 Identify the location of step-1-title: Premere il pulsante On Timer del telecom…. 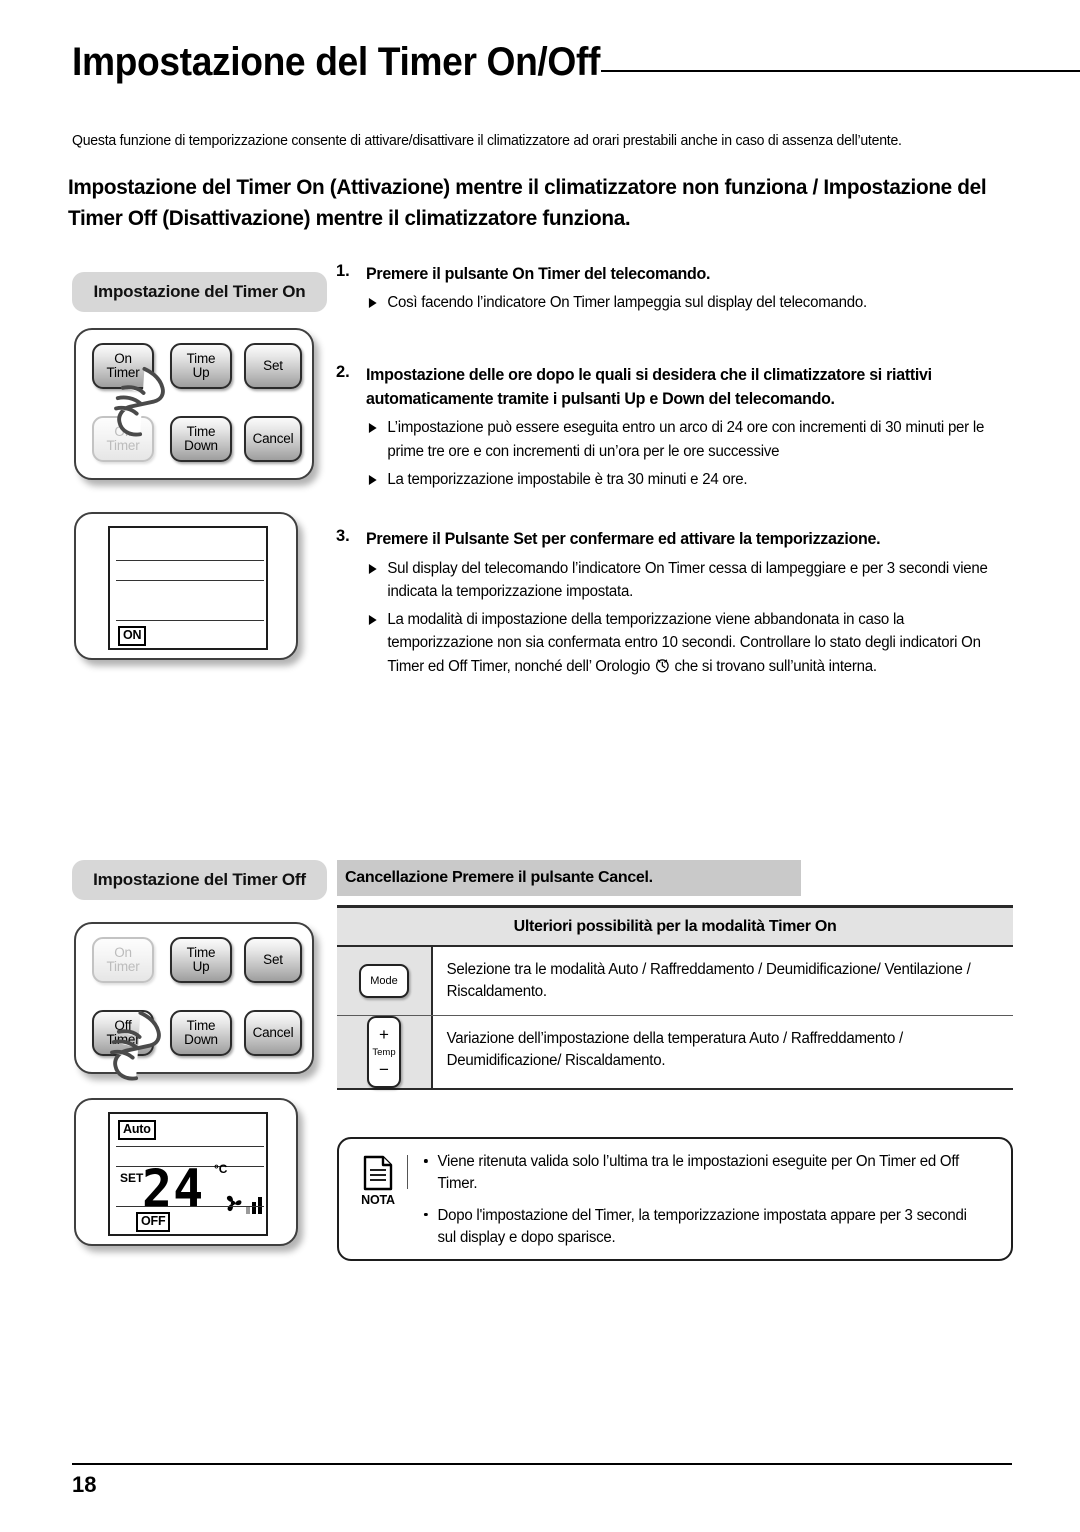
(538, 274).